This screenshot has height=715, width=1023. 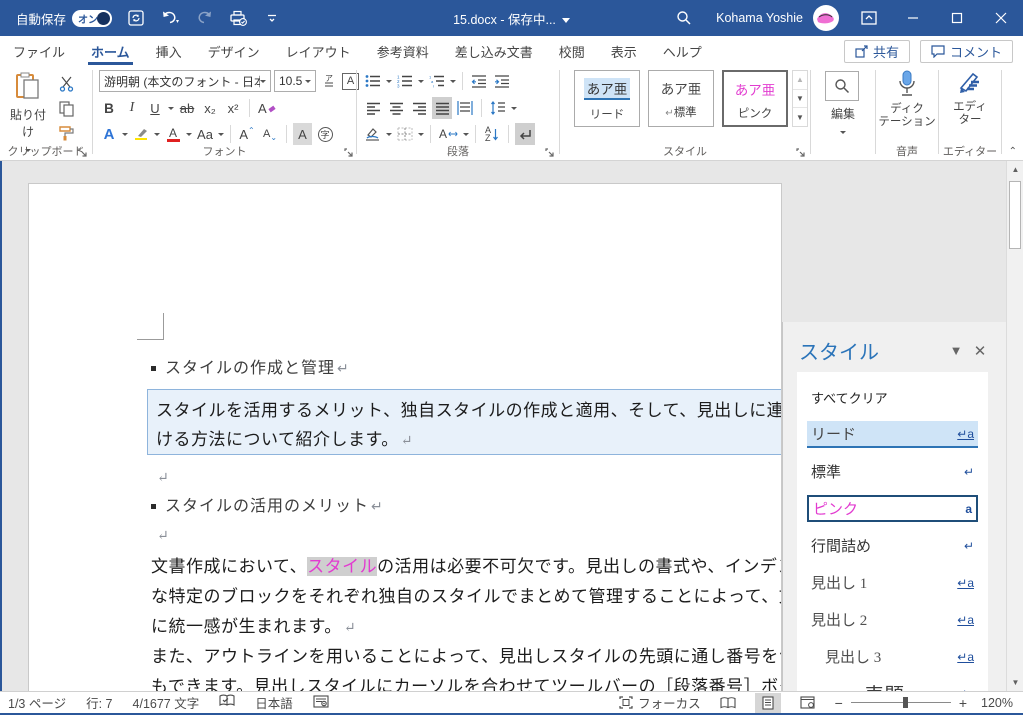 I want to click on line-spacing-dropdown-icon, so click(x=514, y=108).